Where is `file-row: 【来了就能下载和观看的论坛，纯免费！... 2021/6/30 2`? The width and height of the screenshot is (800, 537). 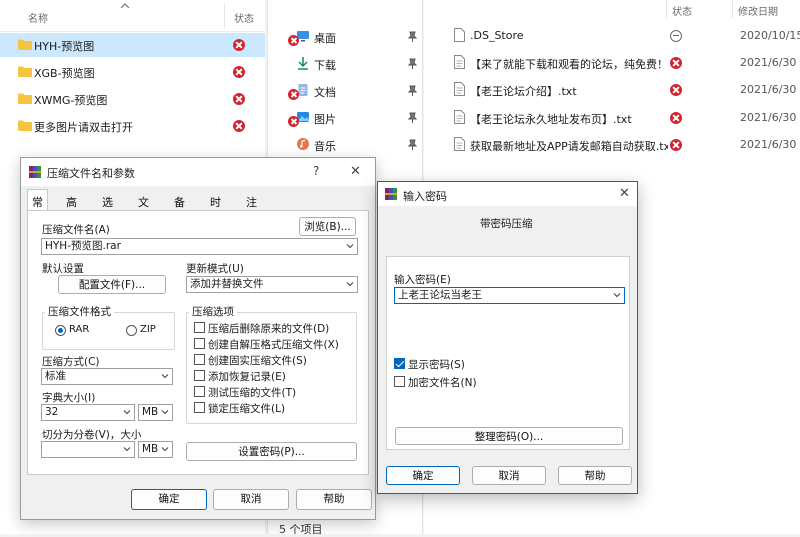 file-row: 【来了就能下载和观看的论坛，纯免费！... 2021/6/30 2 is located at coordinates (612, 63).